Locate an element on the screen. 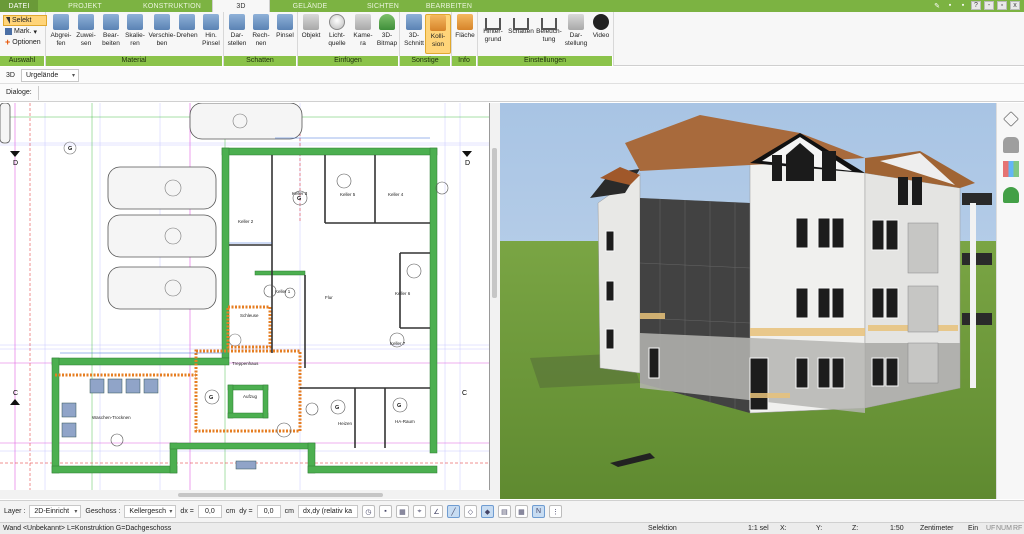 The height and width of the screenshot is (534, 1024). geschoss-label: Geschoss : is located at coordinates (103, 511).